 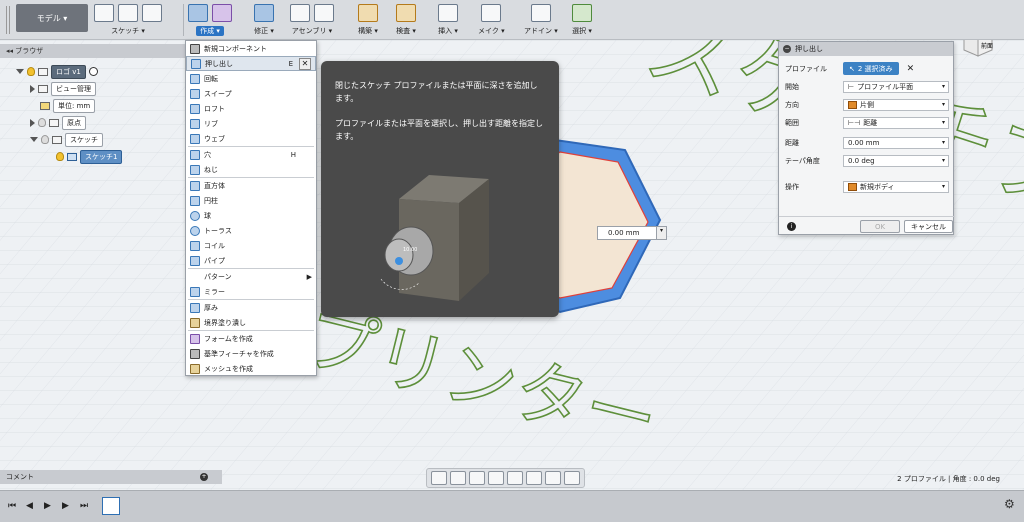 What do you see at coordinates (251, 108) in the screenshot?
I see `menu-item-loft: ロフト` at bounding box center [251, 108].